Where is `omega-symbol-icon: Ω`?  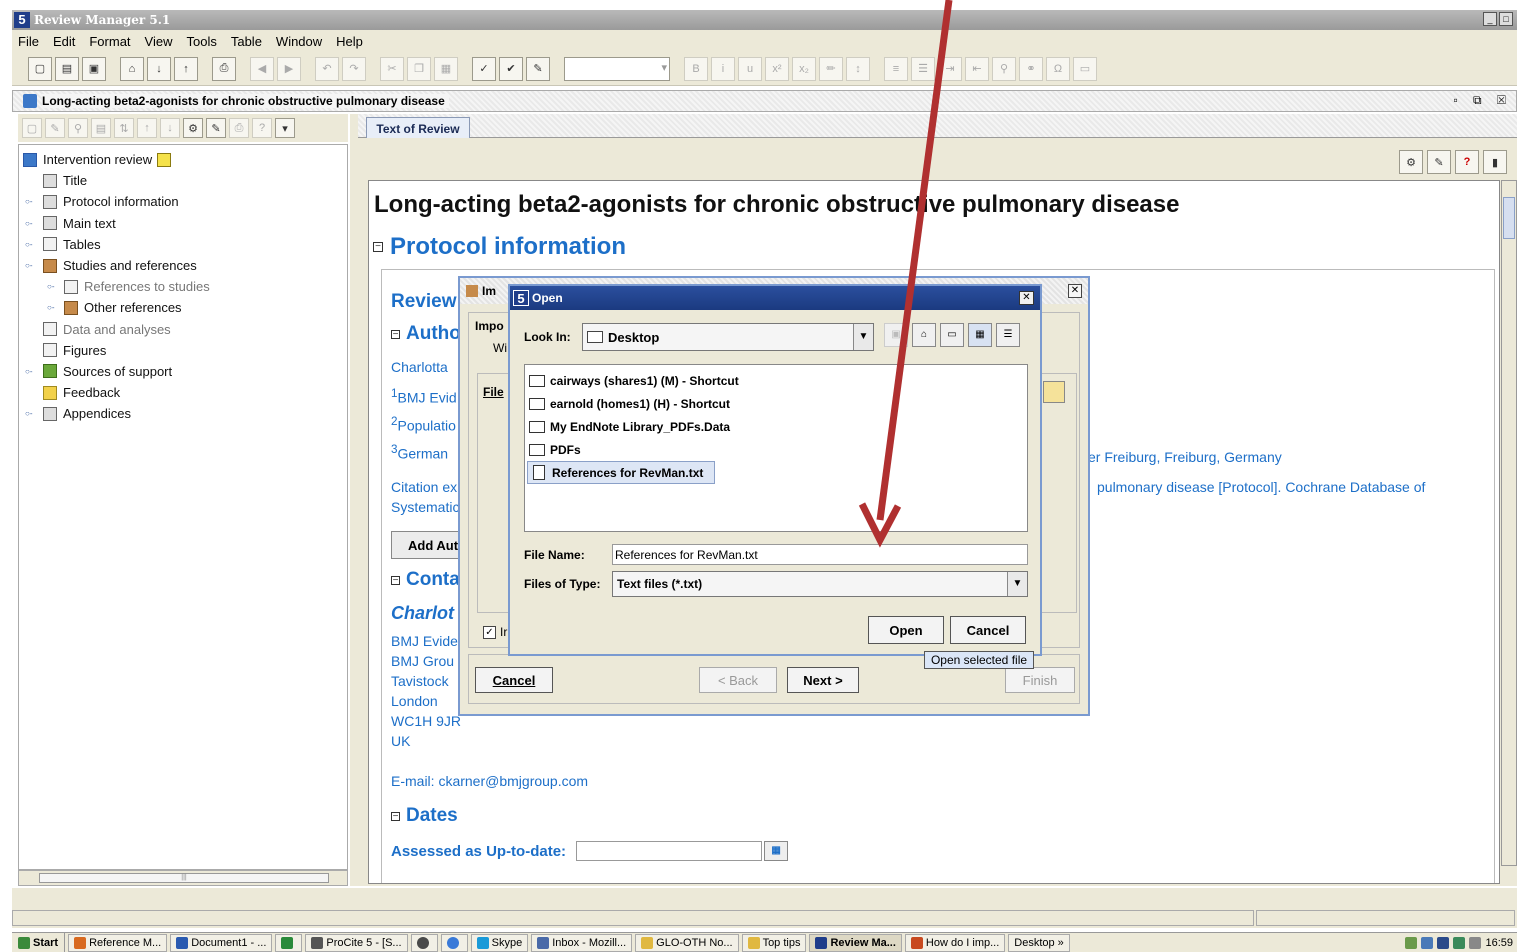
omega-symbol-icon: Ω is located at coordinates (1058, 68).